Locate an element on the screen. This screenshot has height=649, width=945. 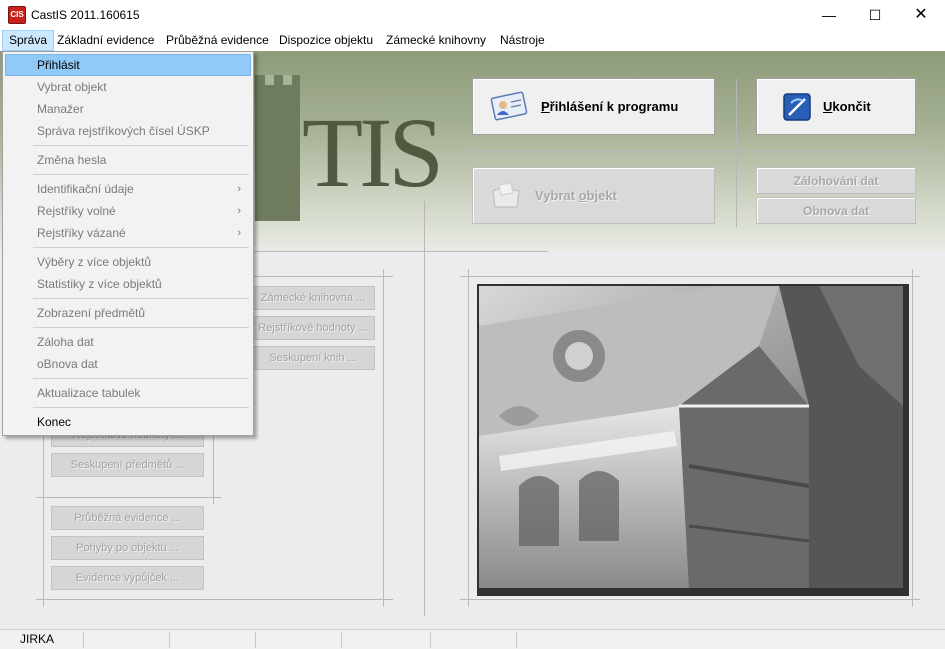
status-user: JIRKA is located at coordinates (42, 640).